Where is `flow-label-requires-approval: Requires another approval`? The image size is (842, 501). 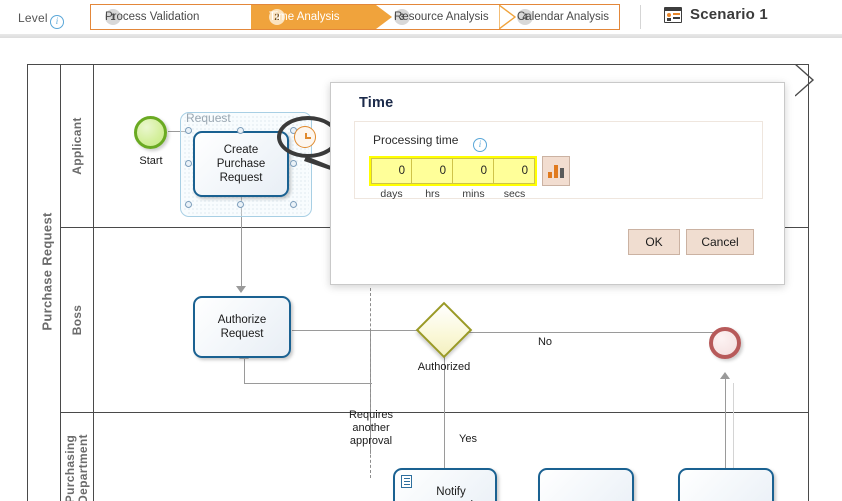 flow-label-requires-approval: Requires another approval is located at coordinates (371, 428).